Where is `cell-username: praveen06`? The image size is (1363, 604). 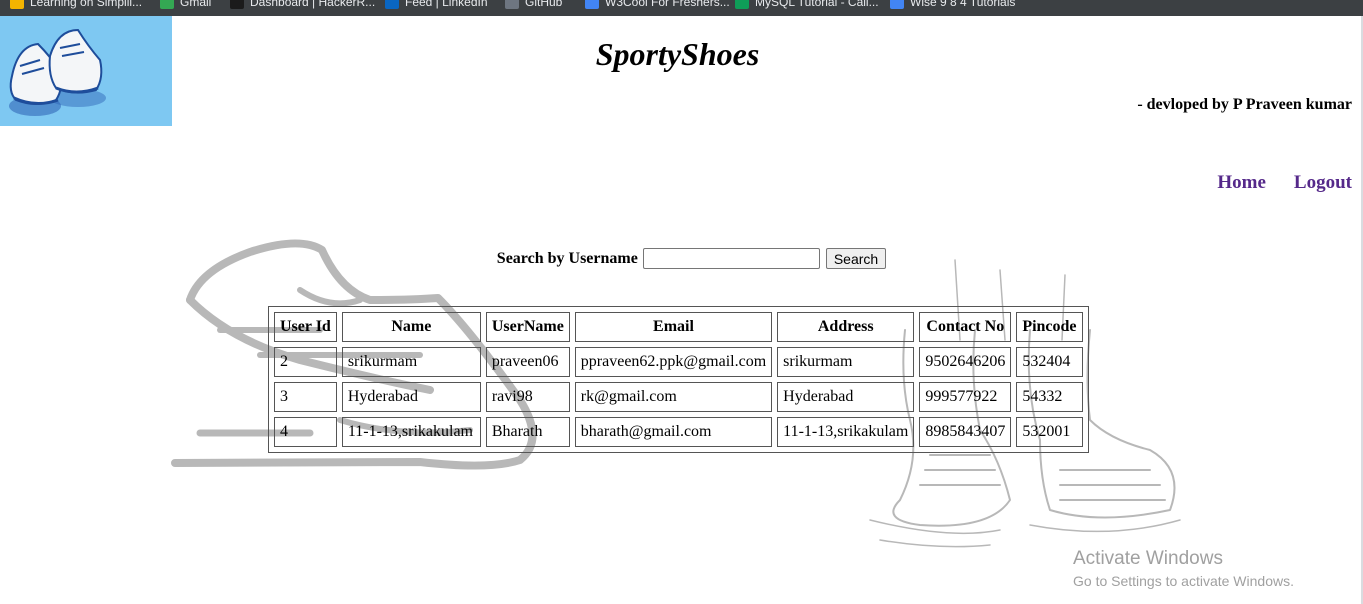 cell-username: praveen06 is located at coordinates (527, 362).